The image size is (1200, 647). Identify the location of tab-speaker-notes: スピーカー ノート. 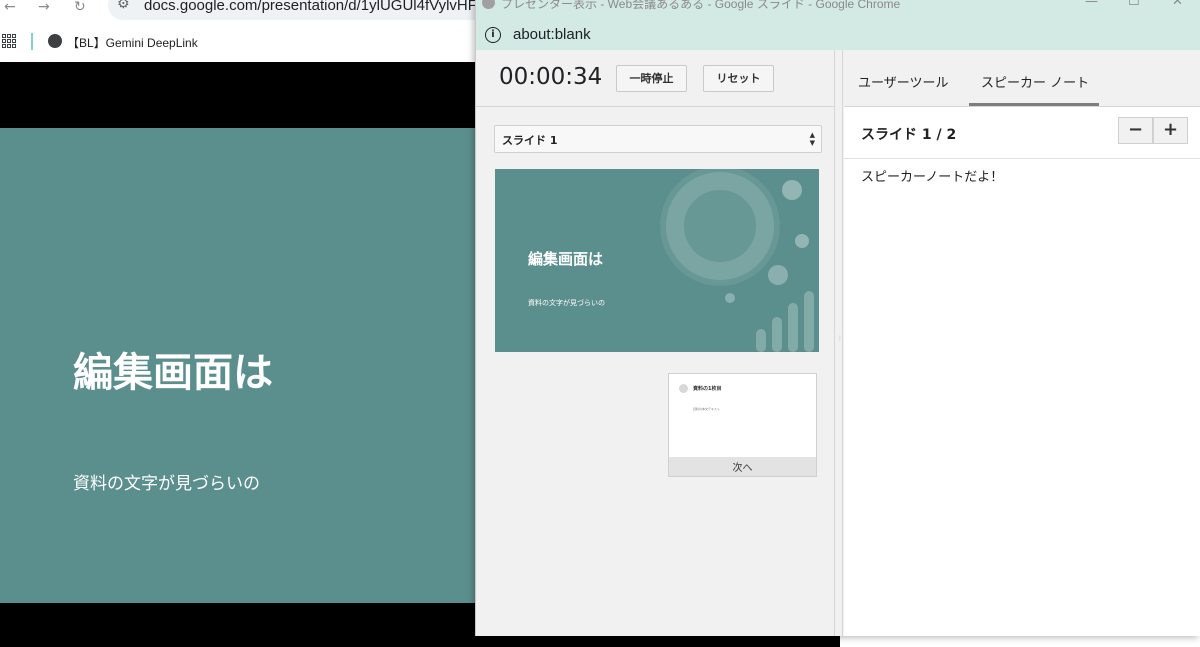
(1035, 81).